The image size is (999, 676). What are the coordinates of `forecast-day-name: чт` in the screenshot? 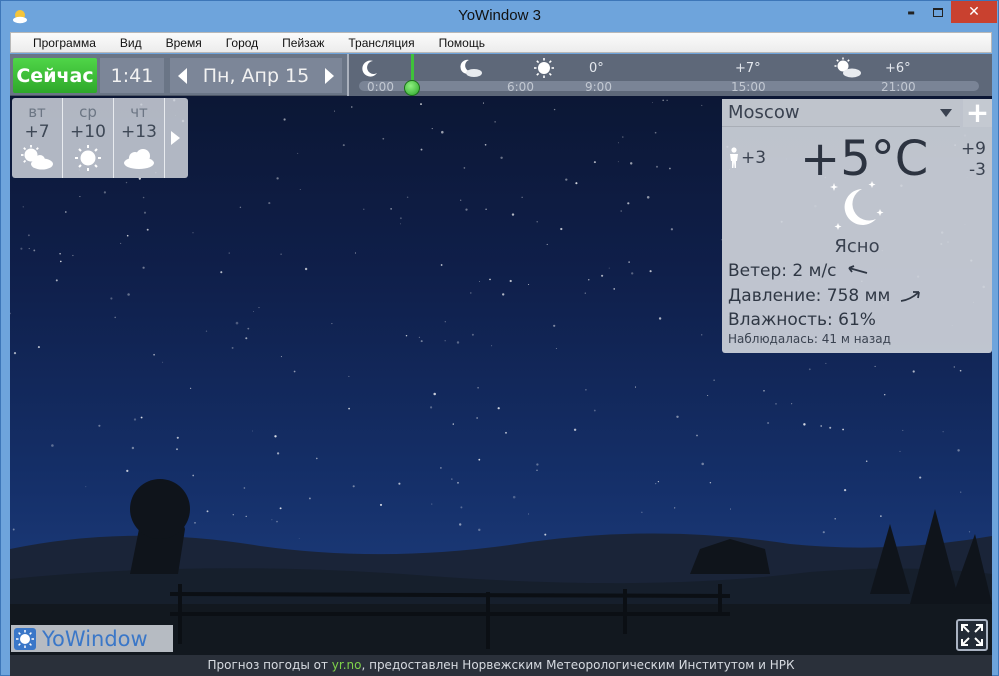 It's located at (139, 112).